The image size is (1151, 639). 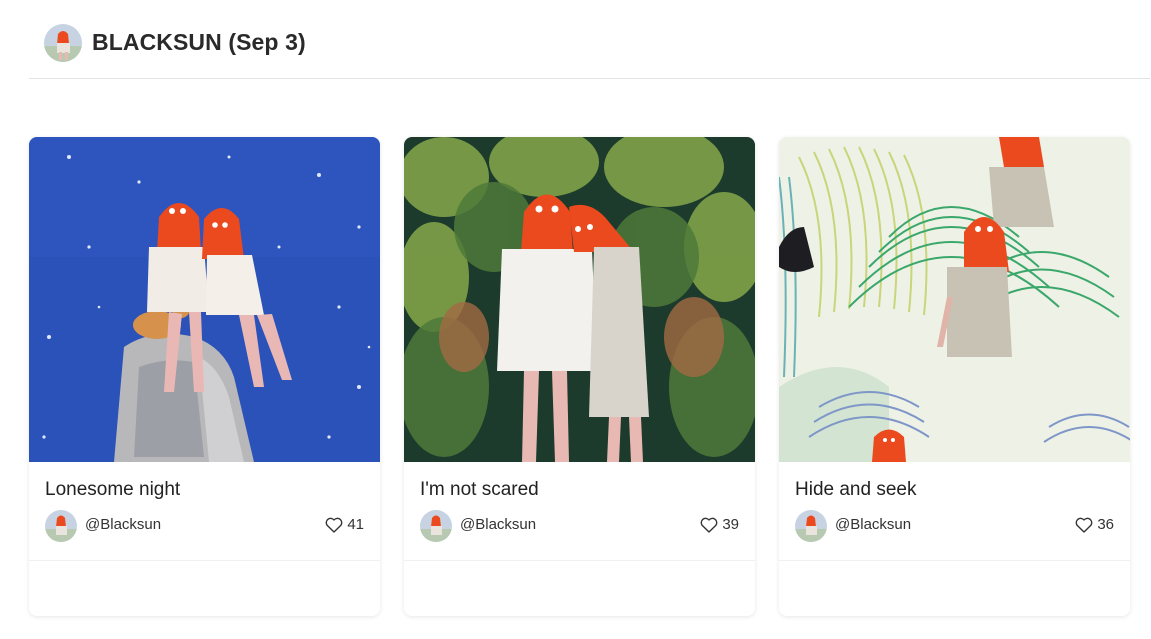 What do you see at coordinates (344, 524) in the screenshot?
I see `like-button: 41` at bounding box center [344, 524].